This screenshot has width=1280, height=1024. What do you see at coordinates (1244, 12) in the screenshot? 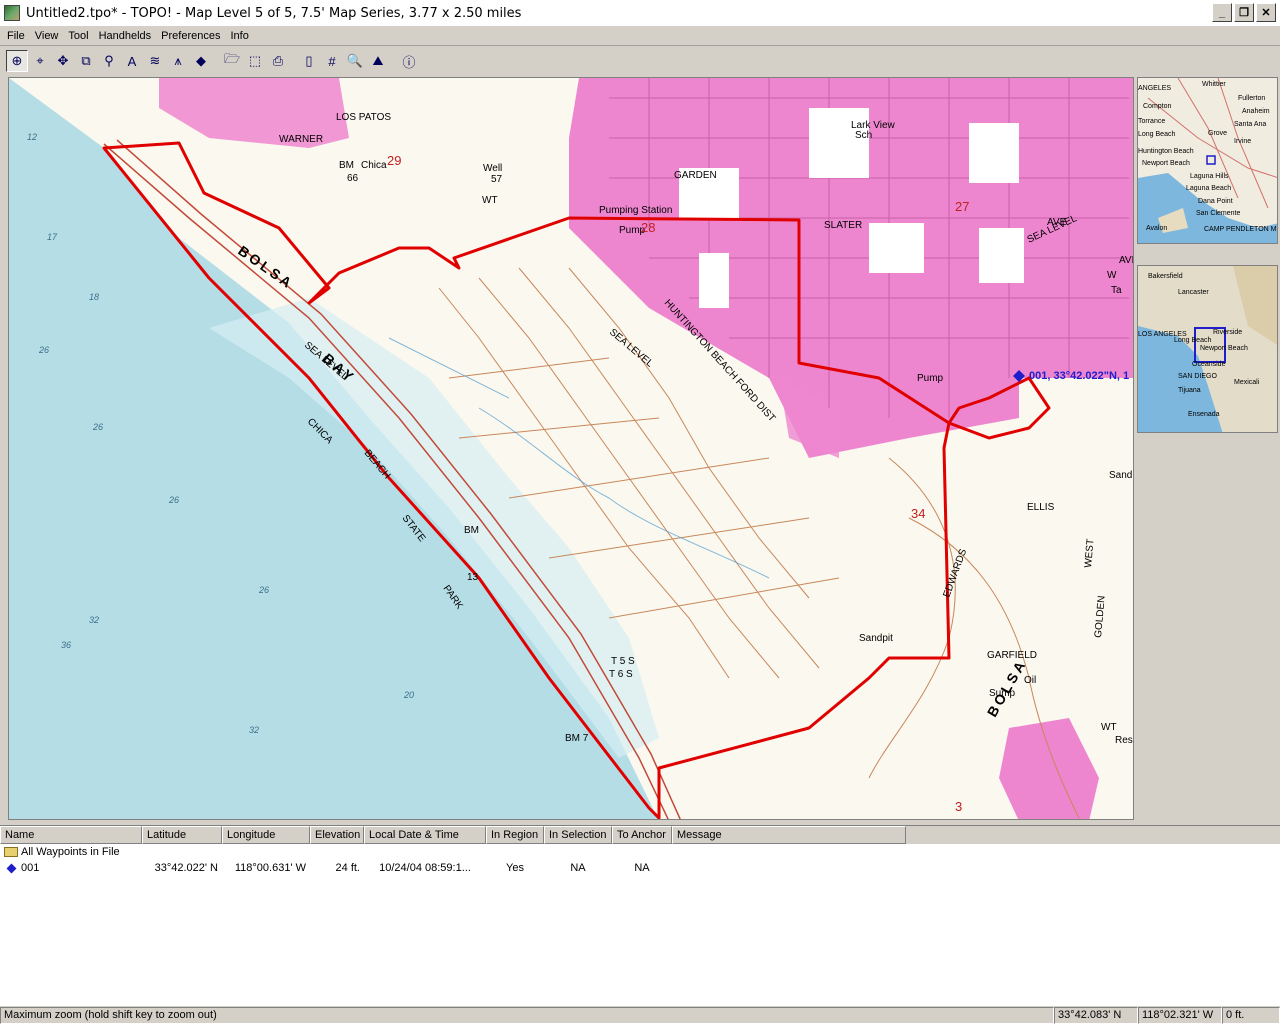
I see `restore-button: ❐` at bounding box center [1244, 12].